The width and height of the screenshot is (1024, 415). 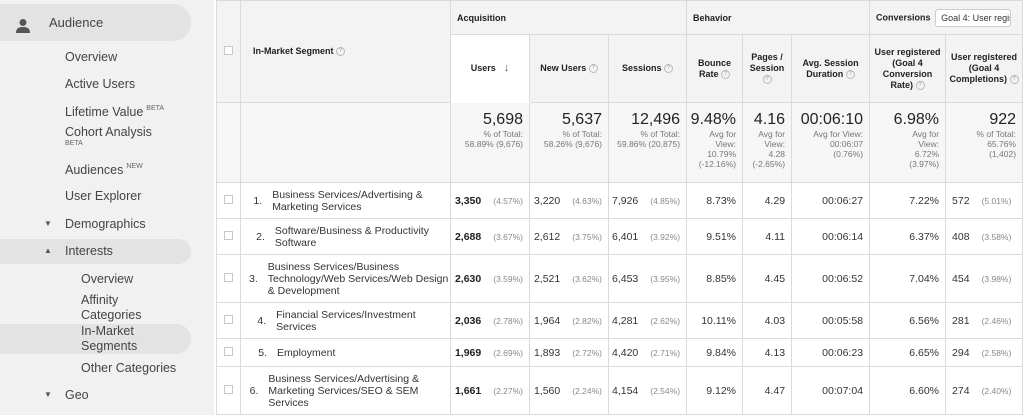 I want to click on sidebar-item-cohort-analysis: Cohort Analysis BETA, so click(x=108, y=136).